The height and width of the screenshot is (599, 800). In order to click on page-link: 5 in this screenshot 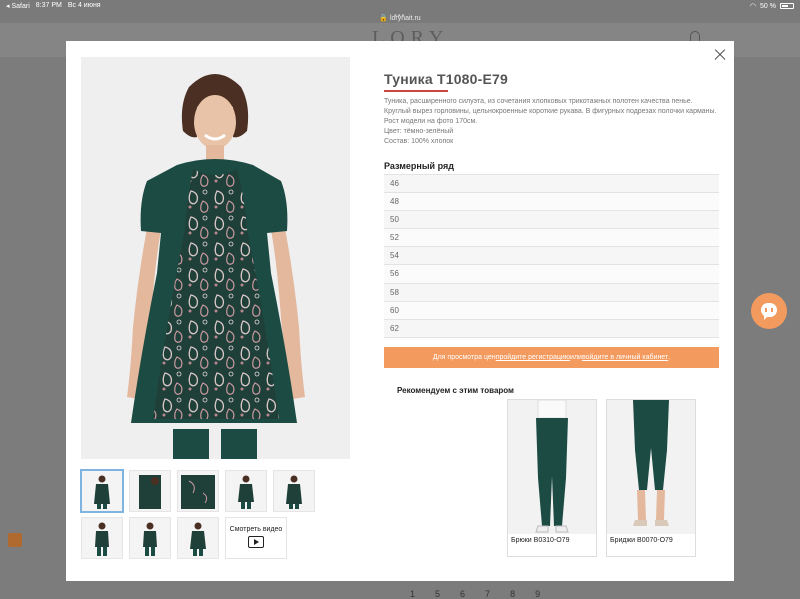, I will do `click(437, 594)`.